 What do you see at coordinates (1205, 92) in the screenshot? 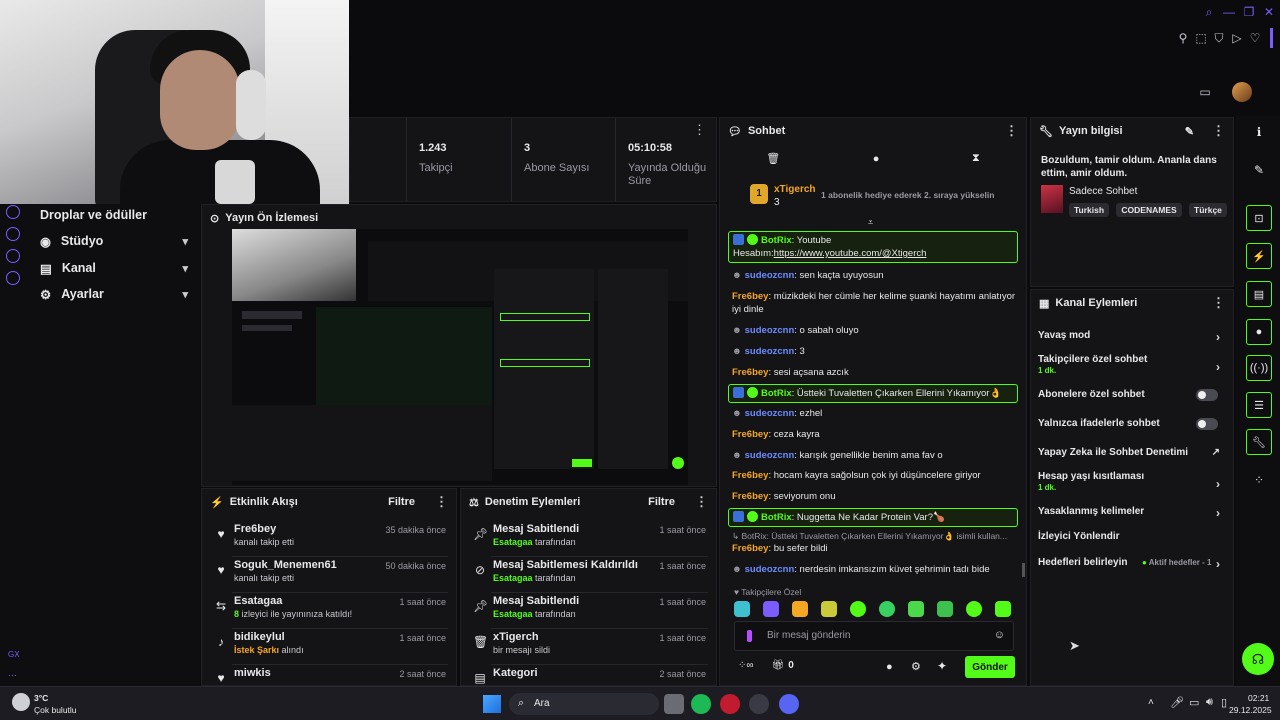
I see `stream-key-icon: ▭` at bounding box center [1205, 92].